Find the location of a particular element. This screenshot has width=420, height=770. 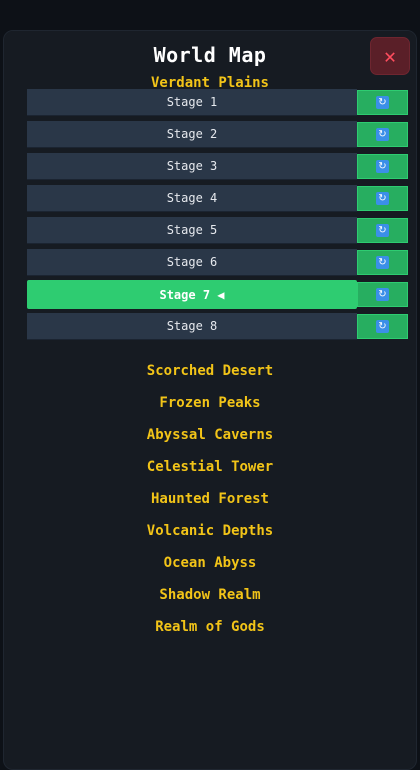

stage-row: Stage 2 ↻ is located at coordinates (217, 134).